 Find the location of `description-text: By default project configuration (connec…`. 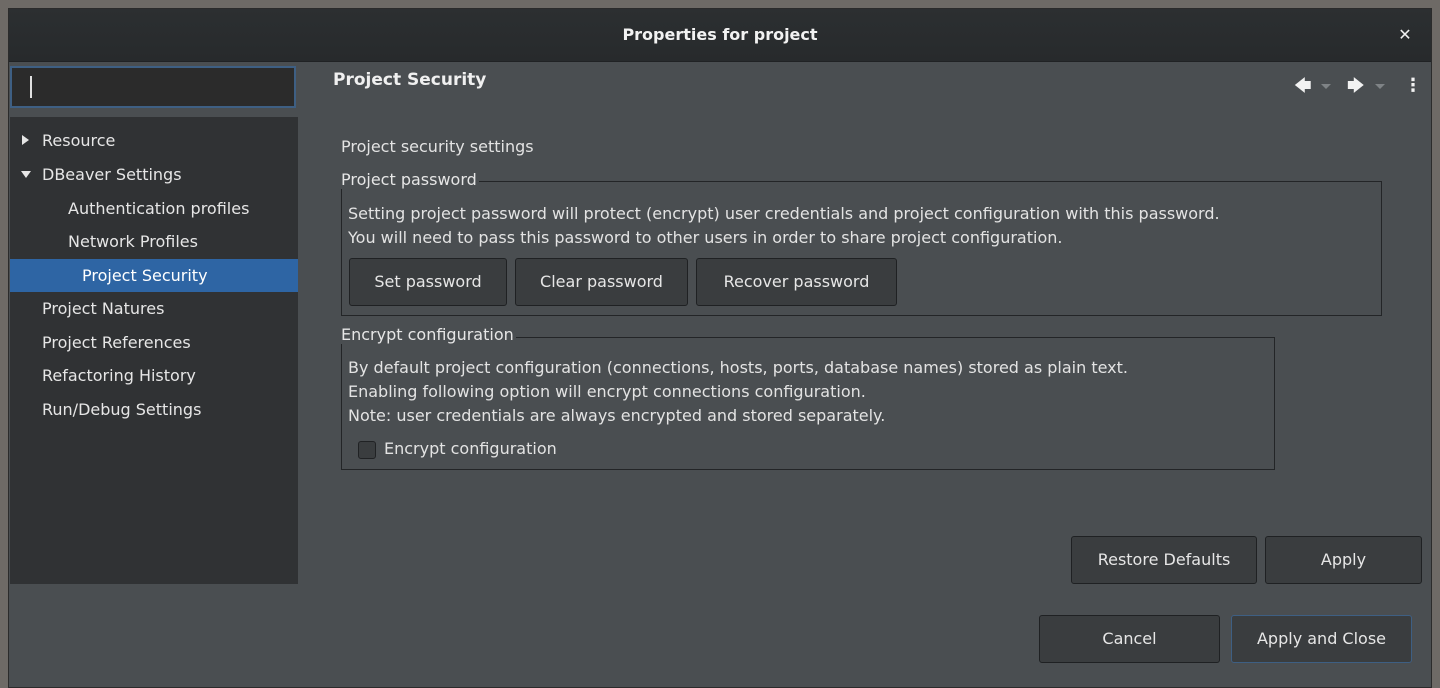

description-text: By default project configuration (connec… is located at coordinates (738, 367).